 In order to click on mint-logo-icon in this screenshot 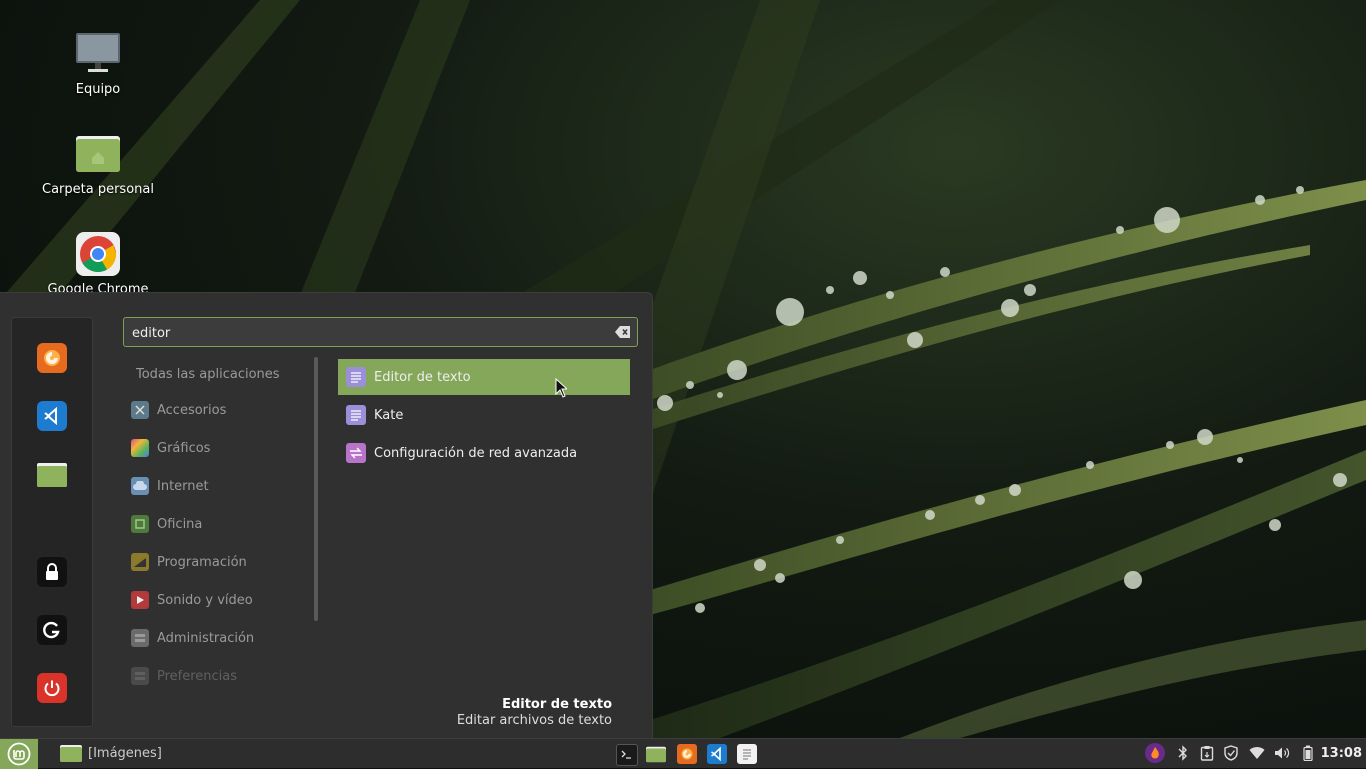, I will do `click(19, 754)`.